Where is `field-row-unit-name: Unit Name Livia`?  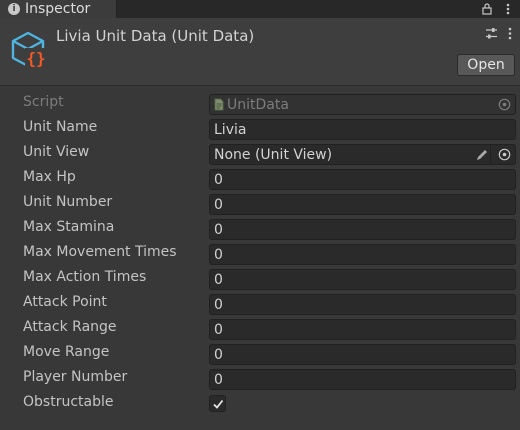
field-row-unit-name: Unit Name Livia is located at coordinates (260, 129).